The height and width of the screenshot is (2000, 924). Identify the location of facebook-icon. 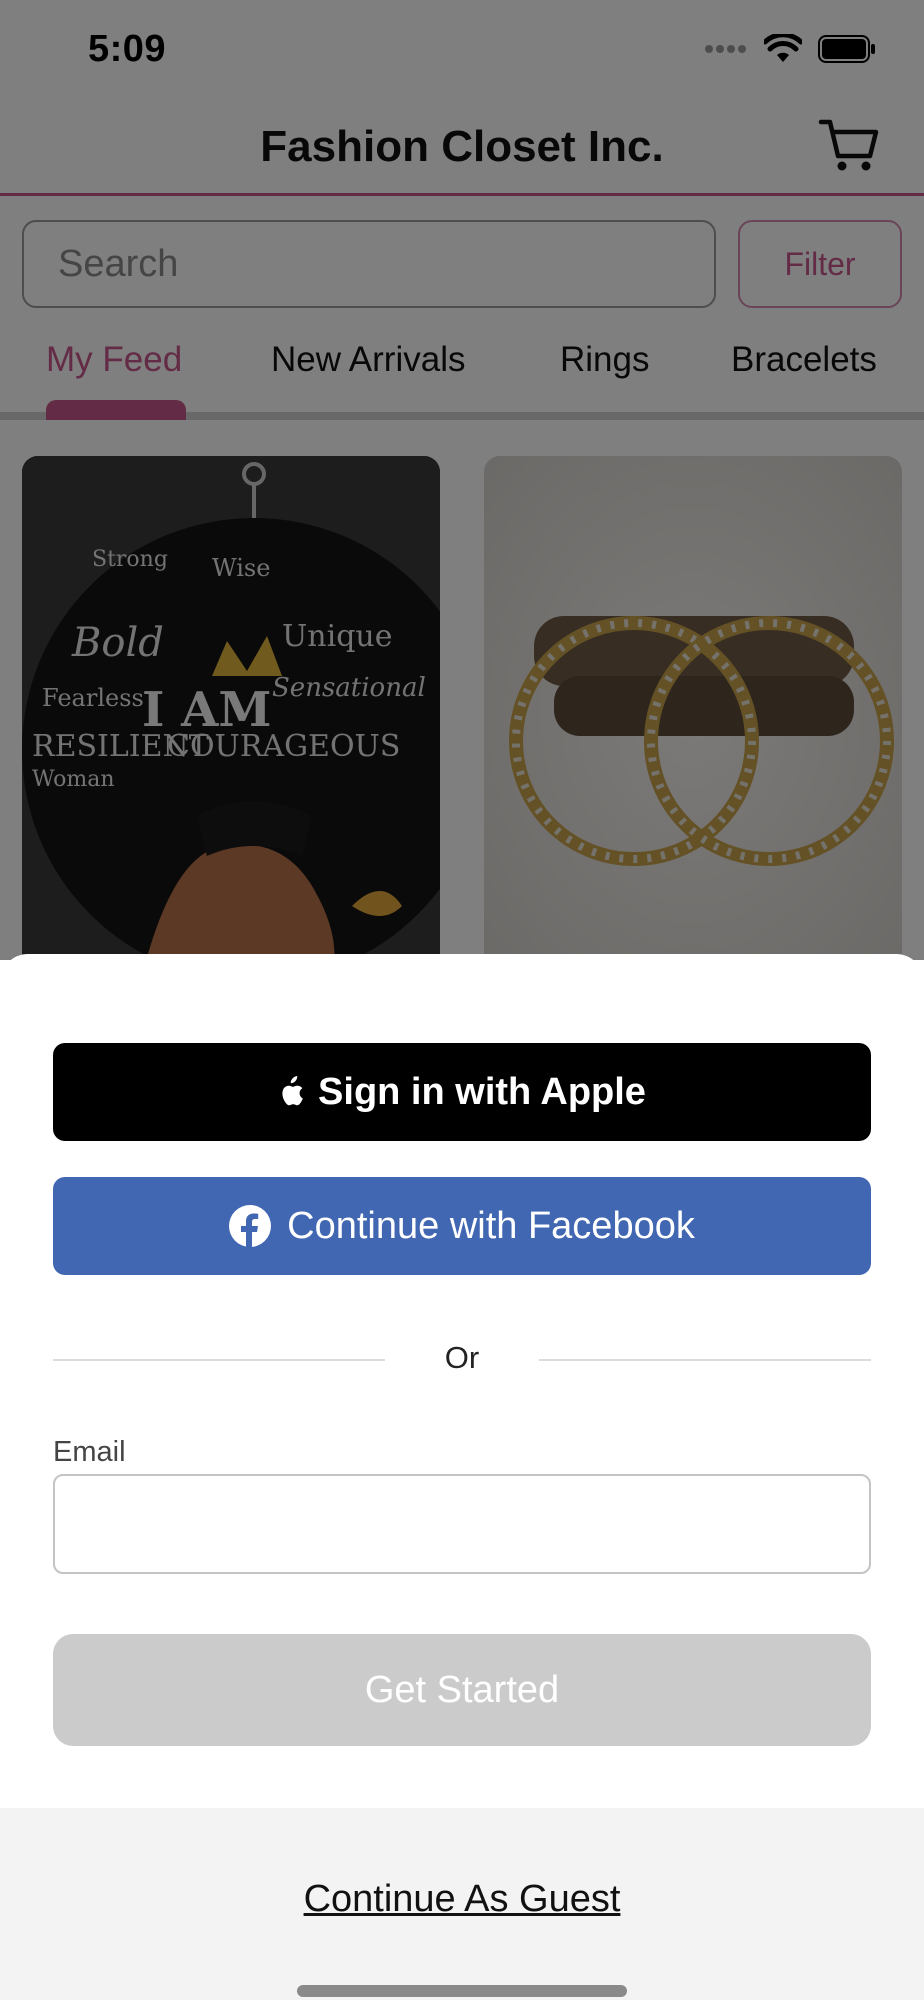
(250, 1226).